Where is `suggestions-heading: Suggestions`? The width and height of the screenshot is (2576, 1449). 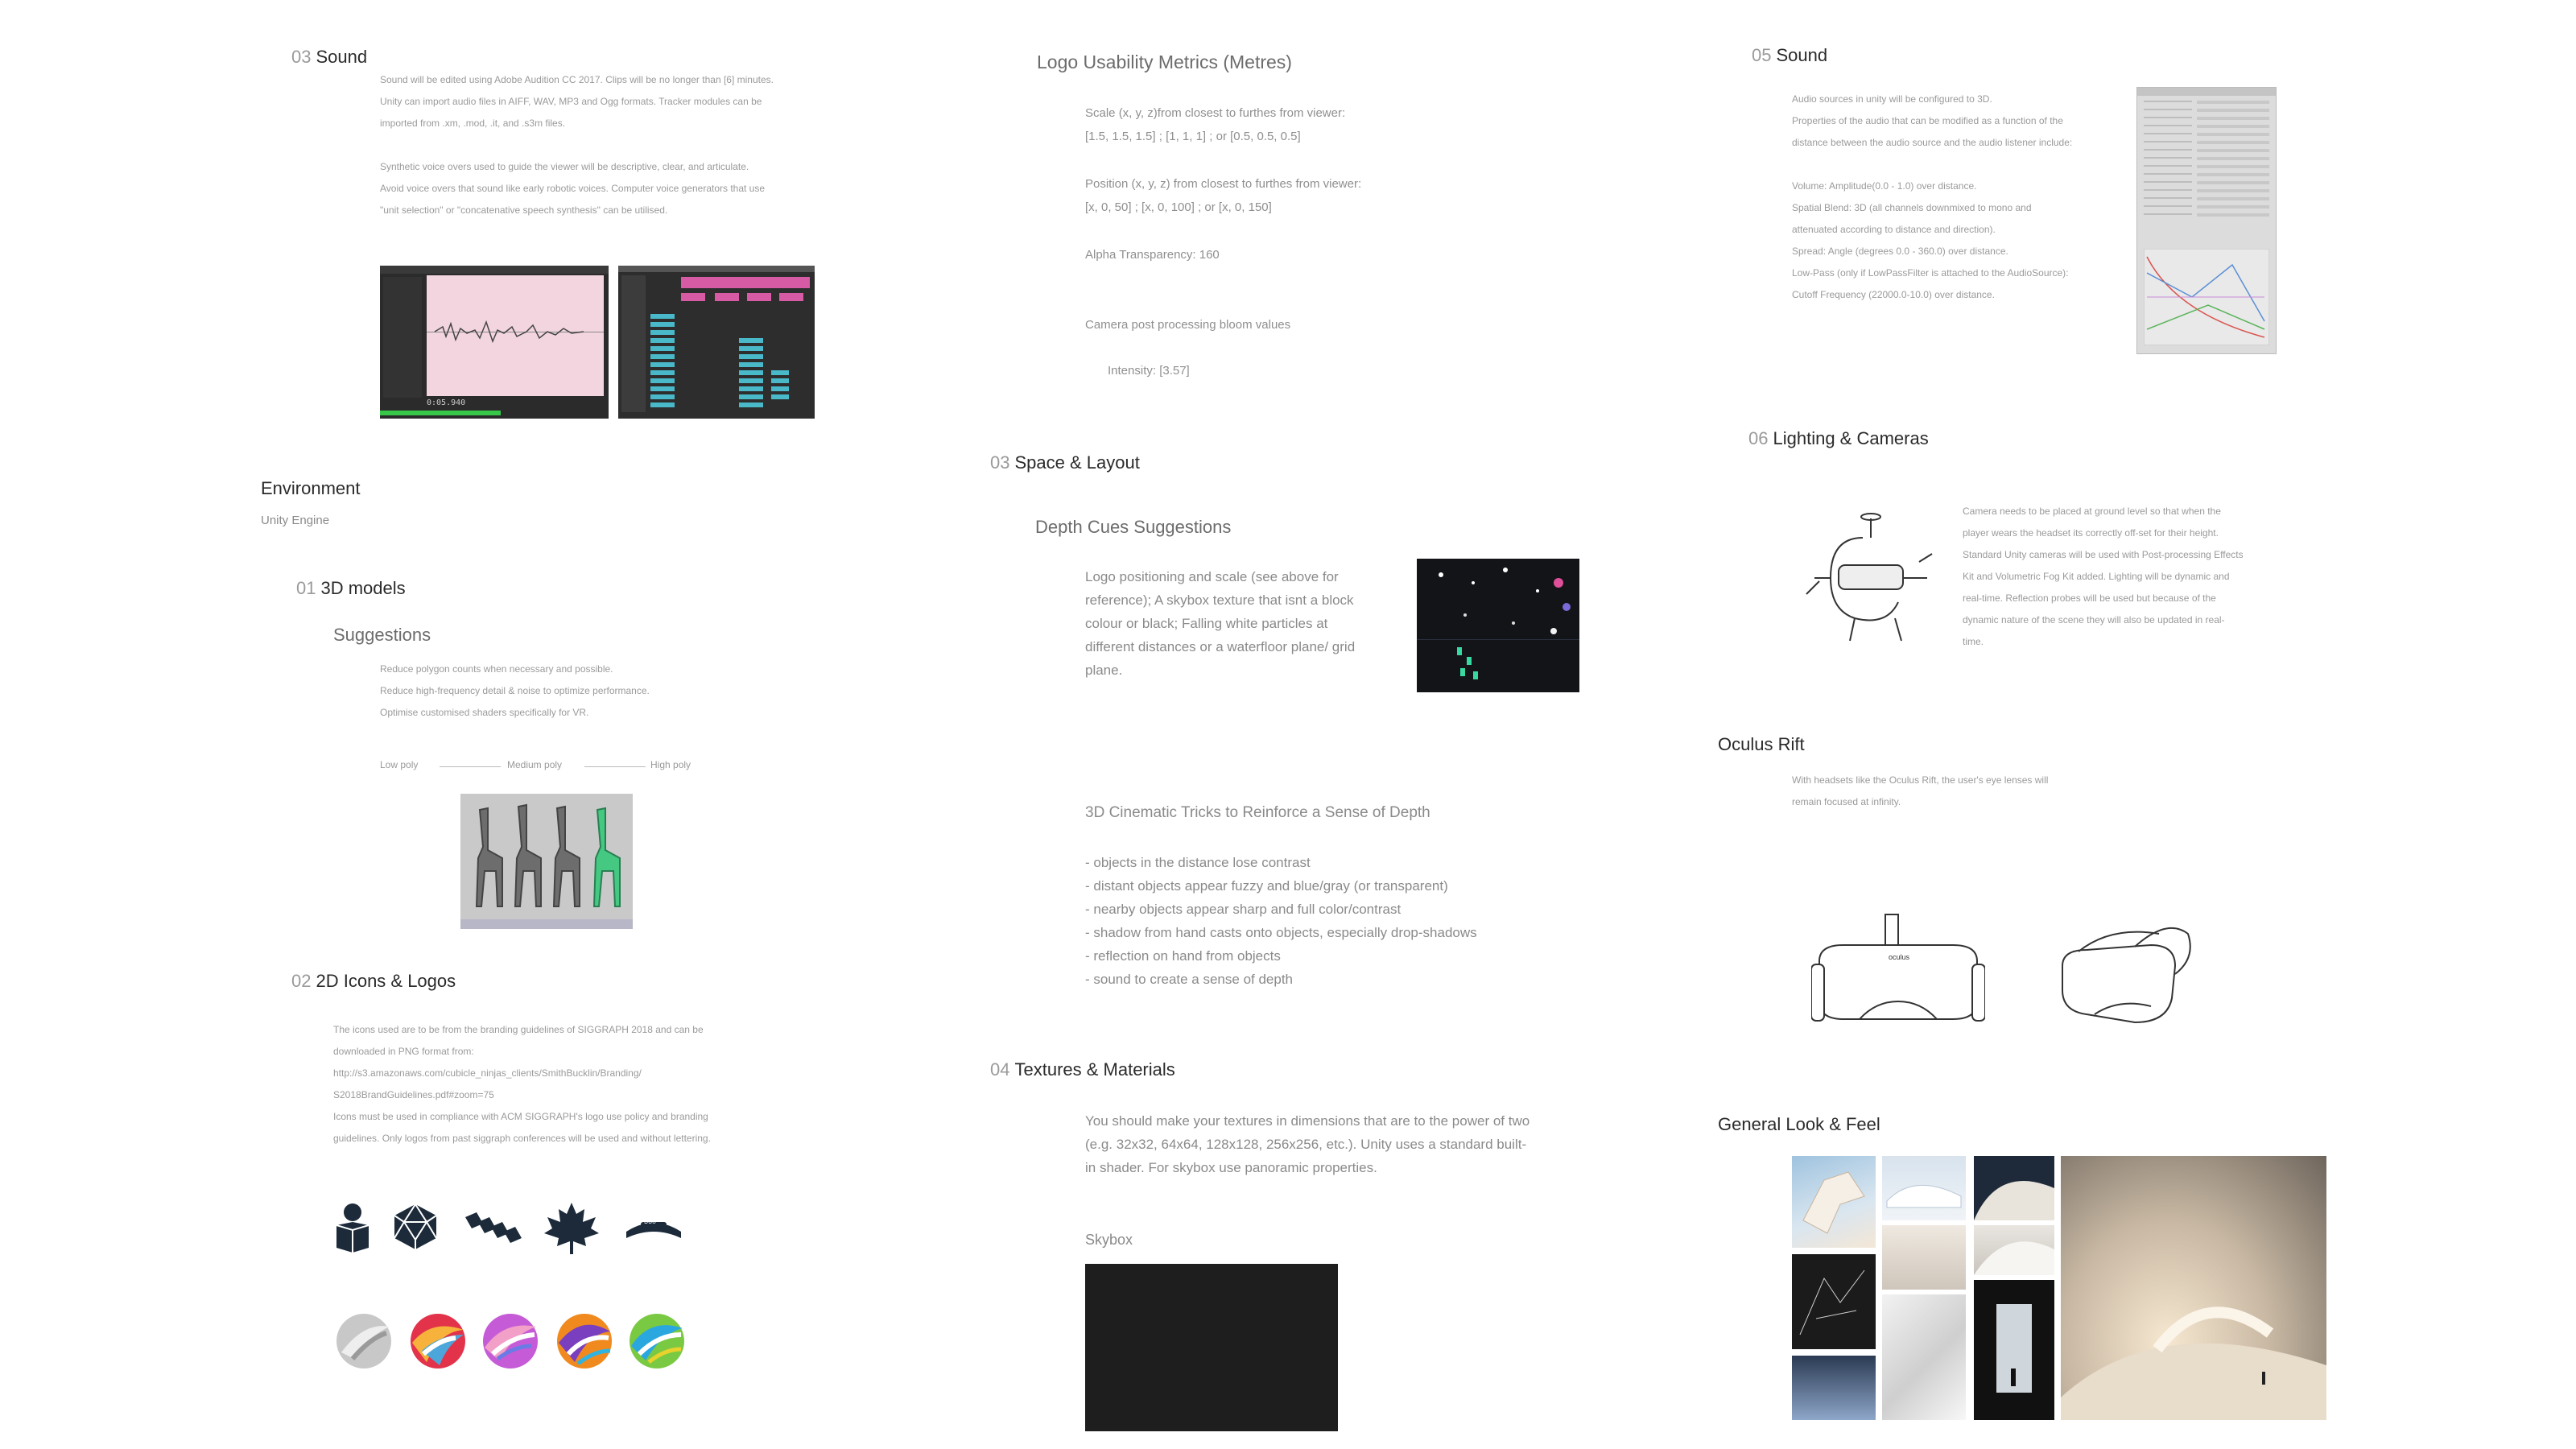 suggestions-heading: Suggestions is located at coordinates (382, 635).